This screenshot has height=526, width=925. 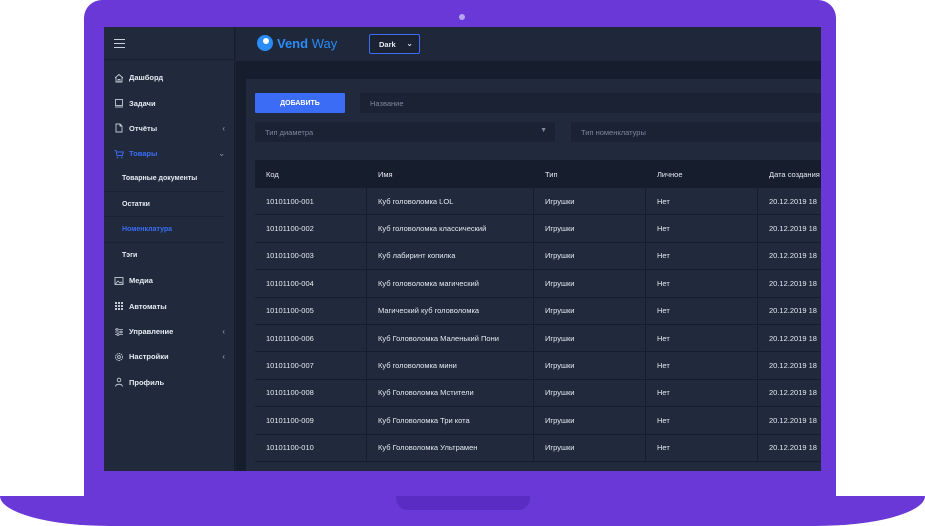 I want to click on name-search-input, so click(x=590, y=103).